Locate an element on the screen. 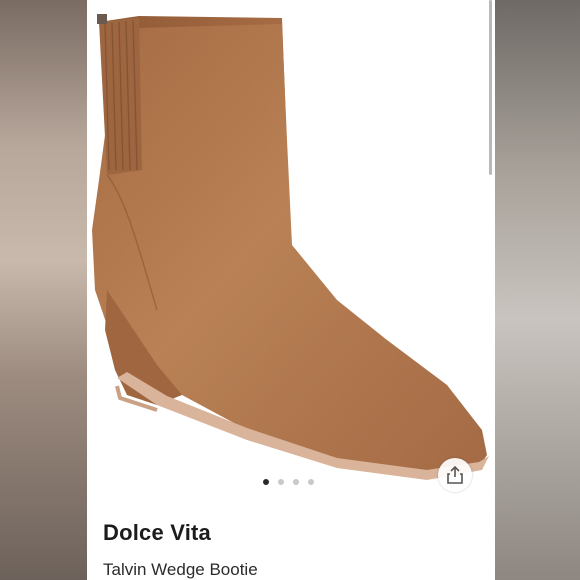  share-icon is located at coordinates (455, 474).